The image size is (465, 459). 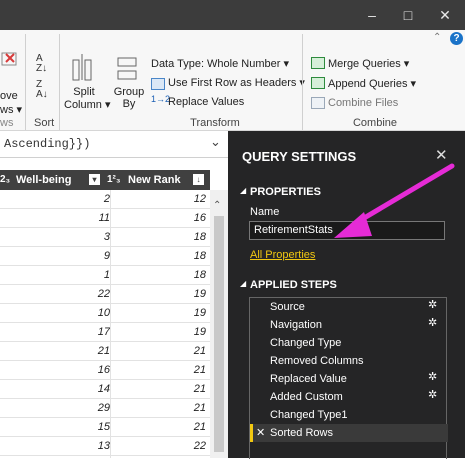 I want to click on step-changed-type: Changed Type, so click(x=305, y=343).